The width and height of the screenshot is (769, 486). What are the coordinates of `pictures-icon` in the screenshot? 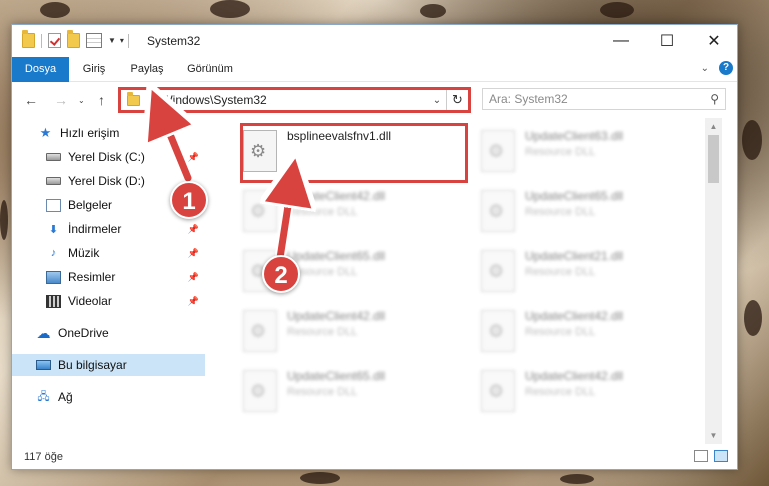 It's located at (53, 277).